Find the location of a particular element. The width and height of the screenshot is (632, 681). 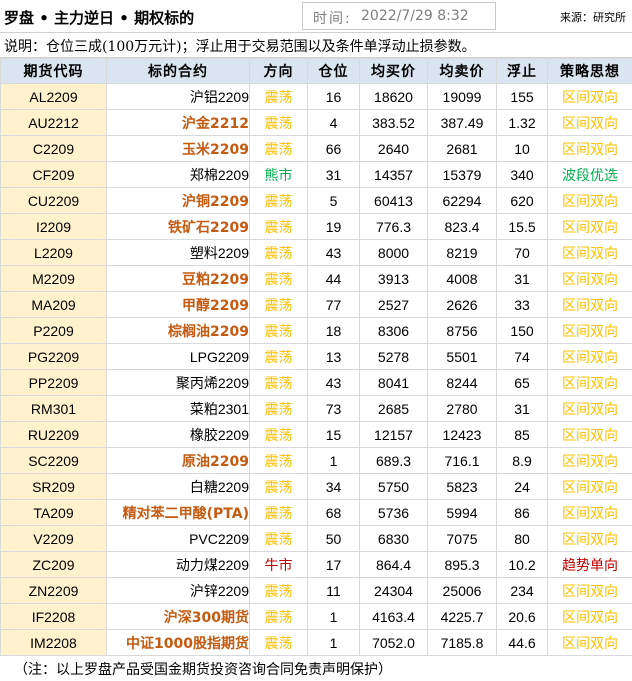

stop-cell: 80 is located at coordinates (522, 538).